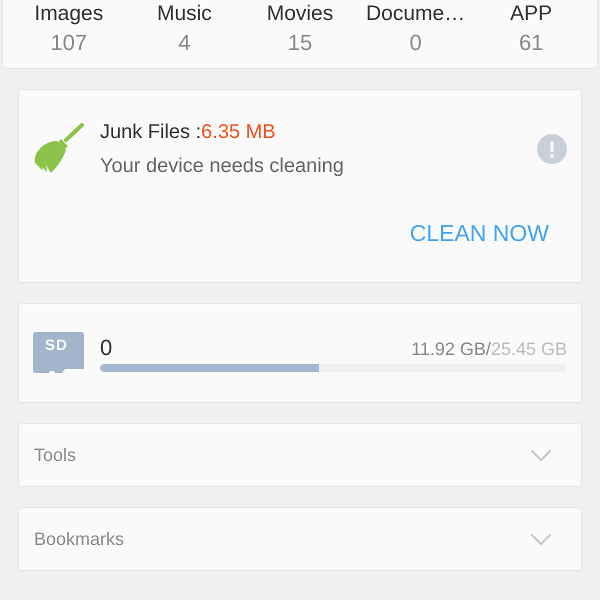 The image size is (600, 600). Describe the element at coordinates (69, 43) in the screenshot. I see `category-count: 107` at that location.